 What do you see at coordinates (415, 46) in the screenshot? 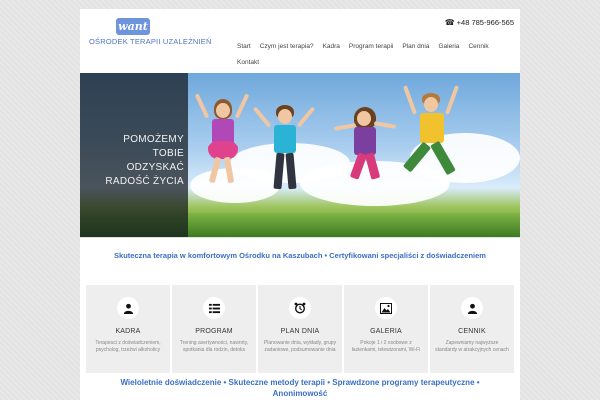
I see `nav-item-plan-dnia: Plan dnia` at bounding box center [415, 46].